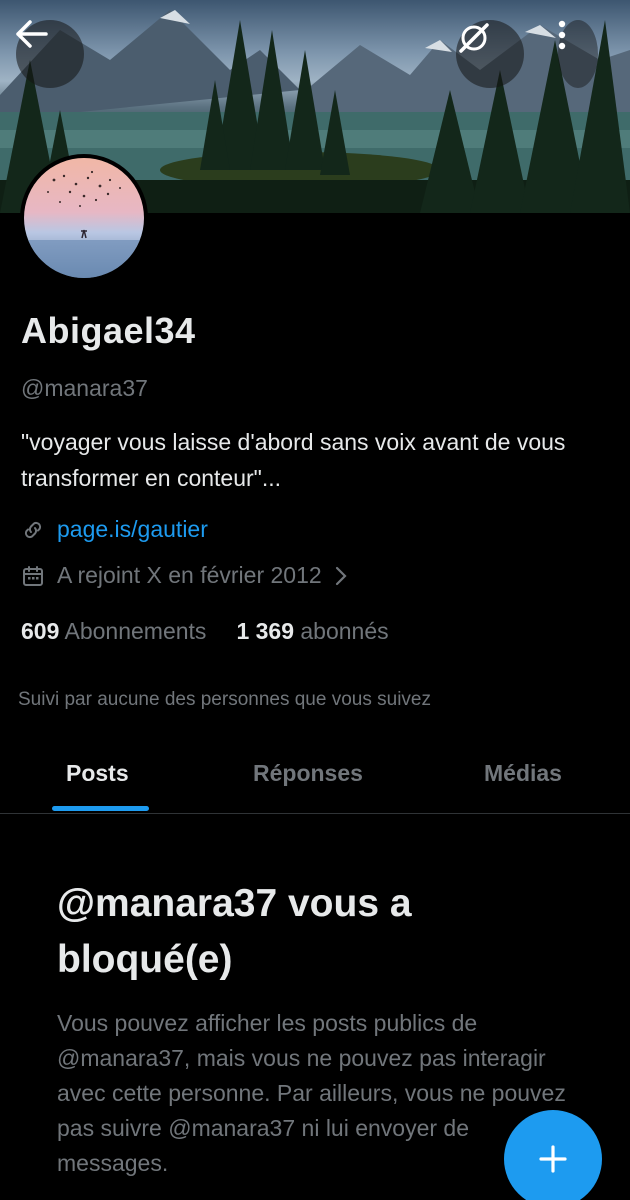 This screenshot has height=1200, width=630. I want to click on more-options-button, so click(578, 54).